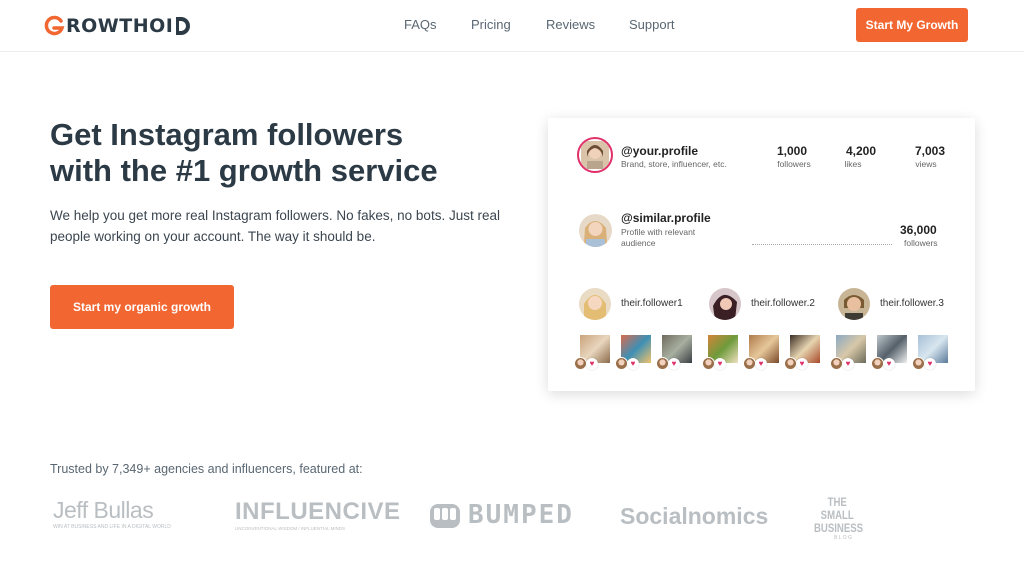 The image size is (1024, 577). What do you see at coordinates (227, 134) in the screenshot?
I see `hero-title-line1: Get Instagram followers` at bounding box center [227, 134].